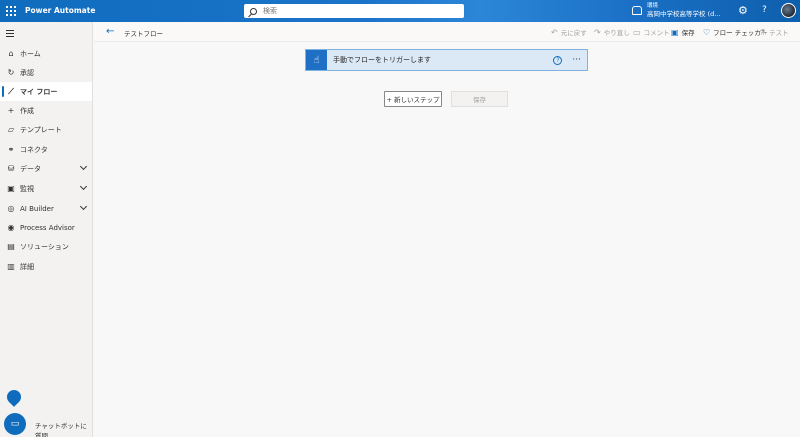 The height and width of the screenshot is (437, 800). I want to click on sidebar-item-label: Process Advisor, so click(47, 227).